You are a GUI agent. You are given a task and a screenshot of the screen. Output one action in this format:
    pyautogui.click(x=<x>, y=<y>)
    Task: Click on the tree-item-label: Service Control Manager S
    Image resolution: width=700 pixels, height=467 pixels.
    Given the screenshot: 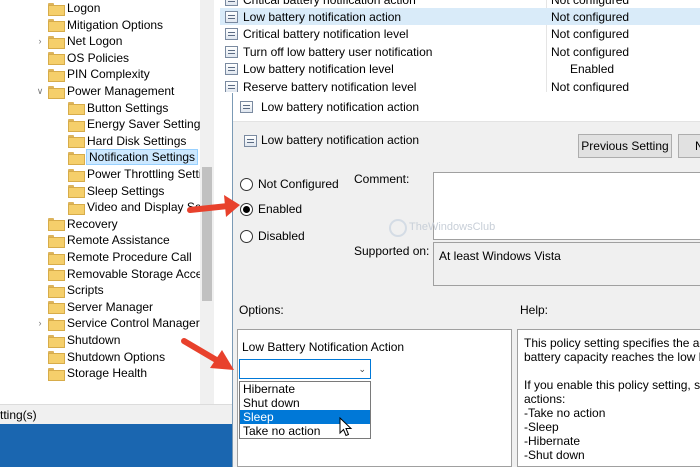 What is the action you would take?
    pyautogui.click(x=139, y=323)
    